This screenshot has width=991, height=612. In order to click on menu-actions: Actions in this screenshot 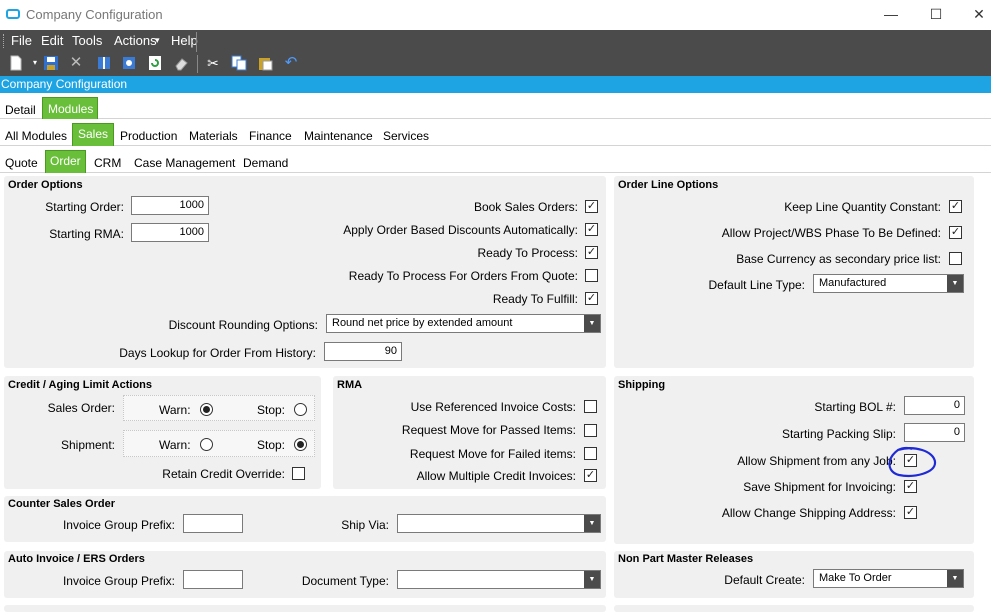, I will do `click(135, 40)`.